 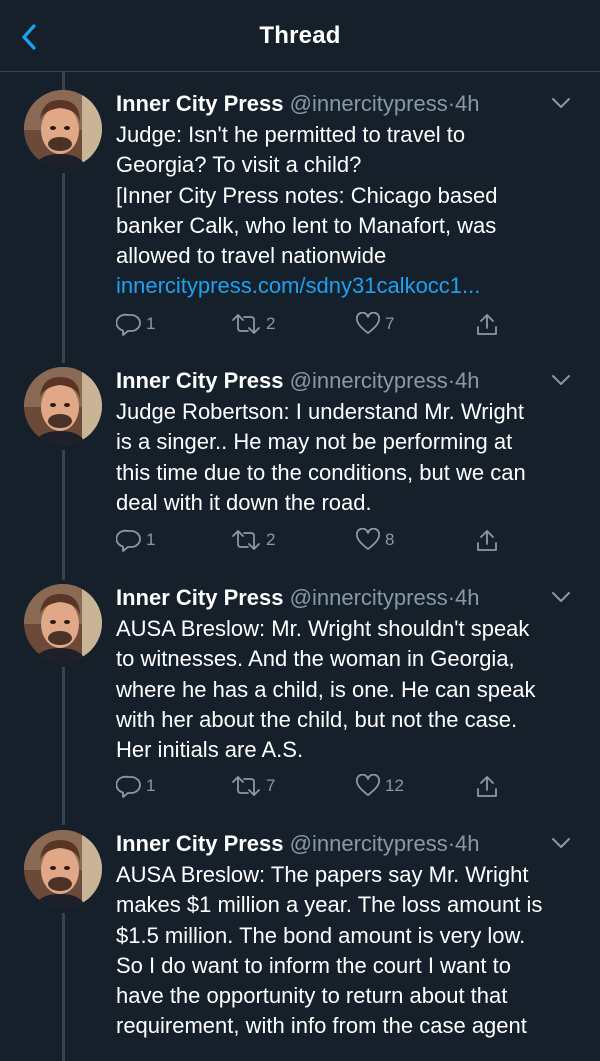 I want to click on tweet-line: Georgia? To visit a child?, so click(x=239, y=165).